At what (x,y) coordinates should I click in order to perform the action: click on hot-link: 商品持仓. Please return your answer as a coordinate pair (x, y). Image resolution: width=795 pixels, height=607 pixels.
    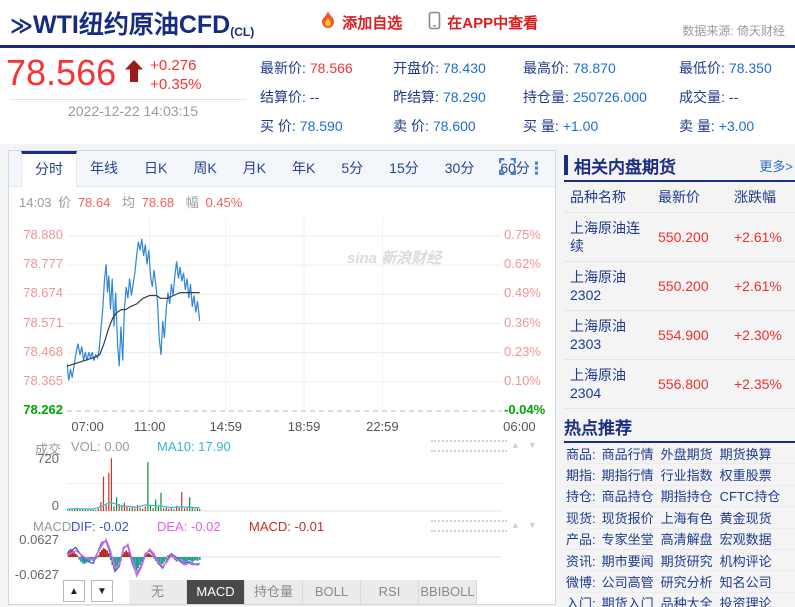
    Looking at the image, I should click on (628, 495).